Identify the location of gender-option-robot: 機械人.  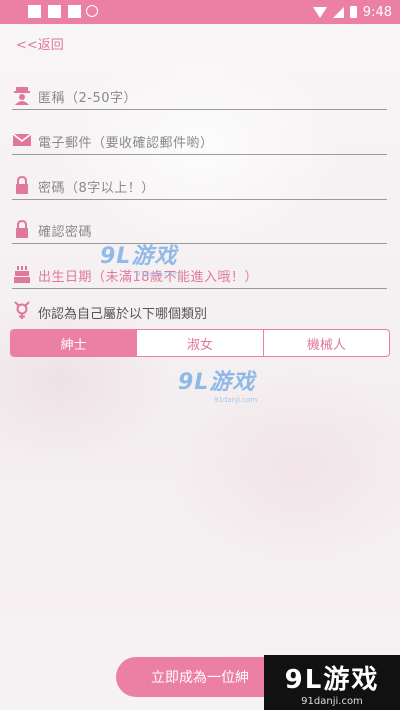
(326, 343).